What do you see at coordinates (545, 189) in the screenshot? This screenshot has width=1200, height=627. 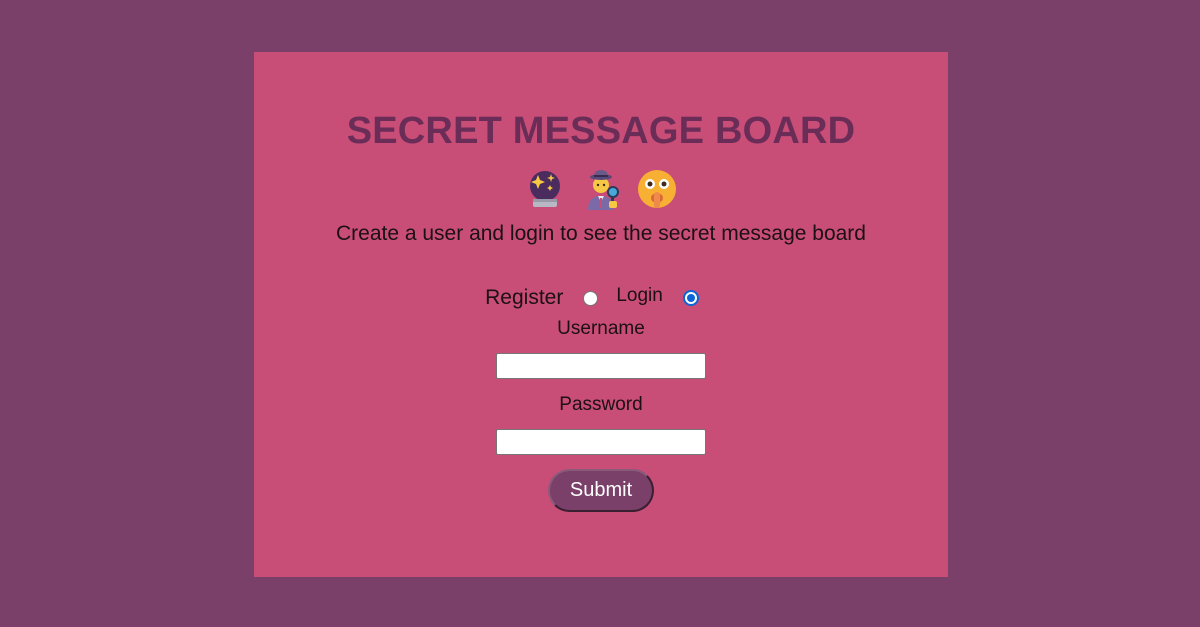 I see `crystal-ball-icon` at bounding box center [545, 189].